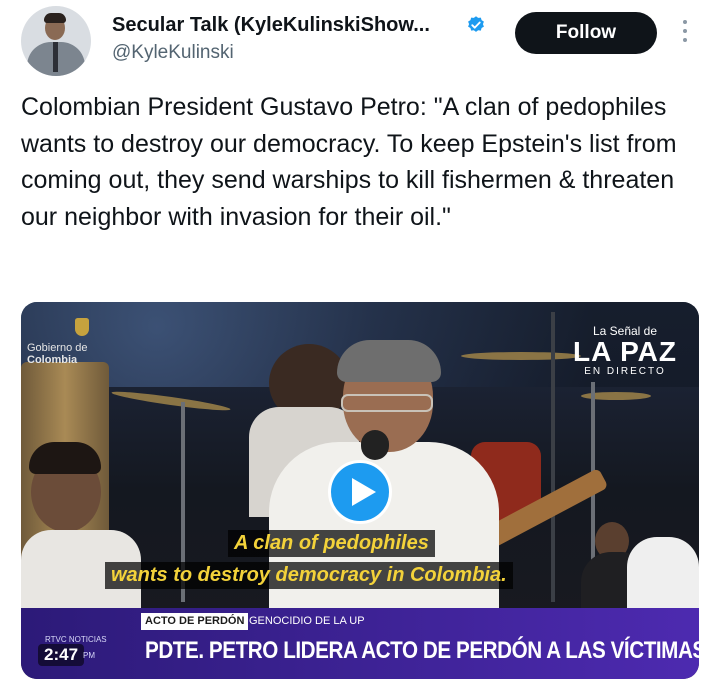 Image resolution: width=720 pixels, height=687 pixels. I want to click on network-label: RTVC NOTICIAS, so click(76, 639).